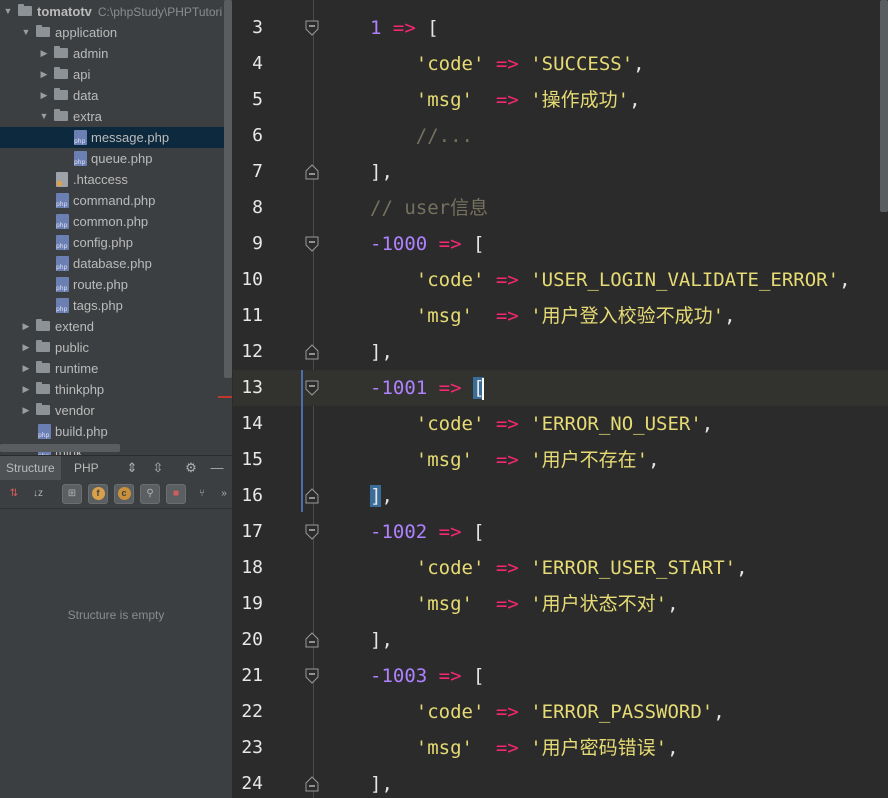  I want to click on tree-item: ▶ api, so click(116, 74).